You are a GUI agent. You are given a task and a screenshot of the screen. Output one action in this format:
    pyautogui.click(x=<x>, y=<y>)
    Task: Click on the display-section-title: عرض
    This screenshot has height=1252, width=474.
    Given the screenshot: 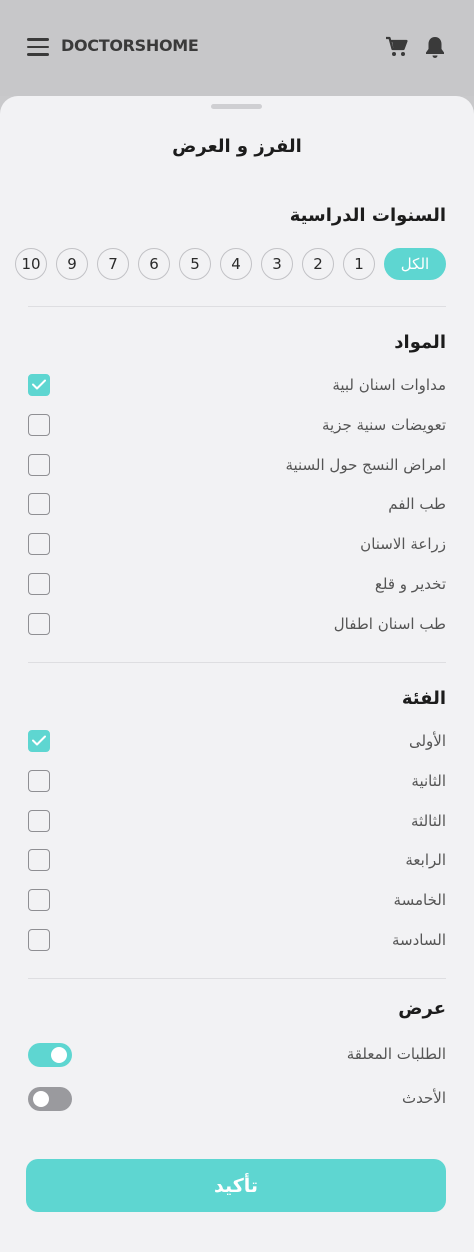 What is the action you would take?
    pyautogui.click(x=422, y=1008)
    